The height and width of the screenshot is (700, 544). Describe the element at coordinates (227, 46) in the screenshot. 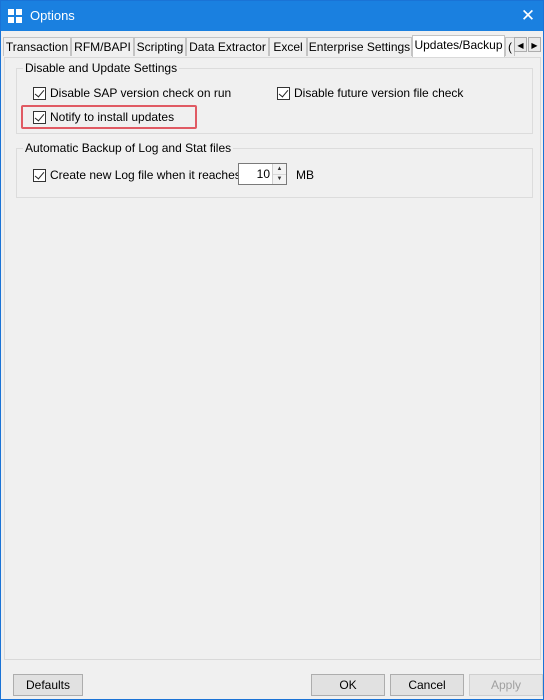

I see `tab-data-extractor: Data Extractor` at that location.